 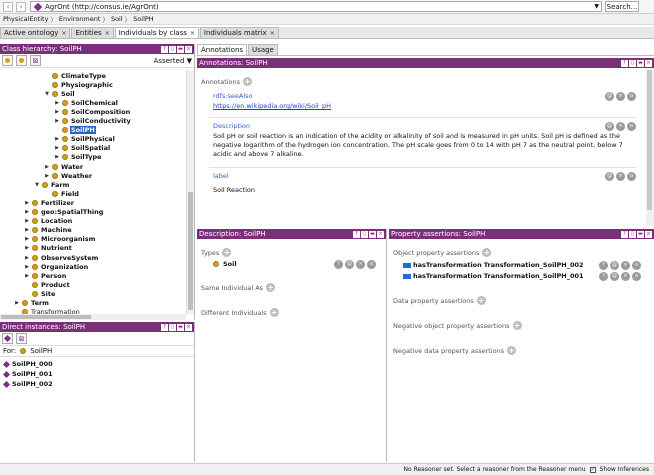 I want to click on tree-node: ▶ Weather, so click(x=68, y=175).